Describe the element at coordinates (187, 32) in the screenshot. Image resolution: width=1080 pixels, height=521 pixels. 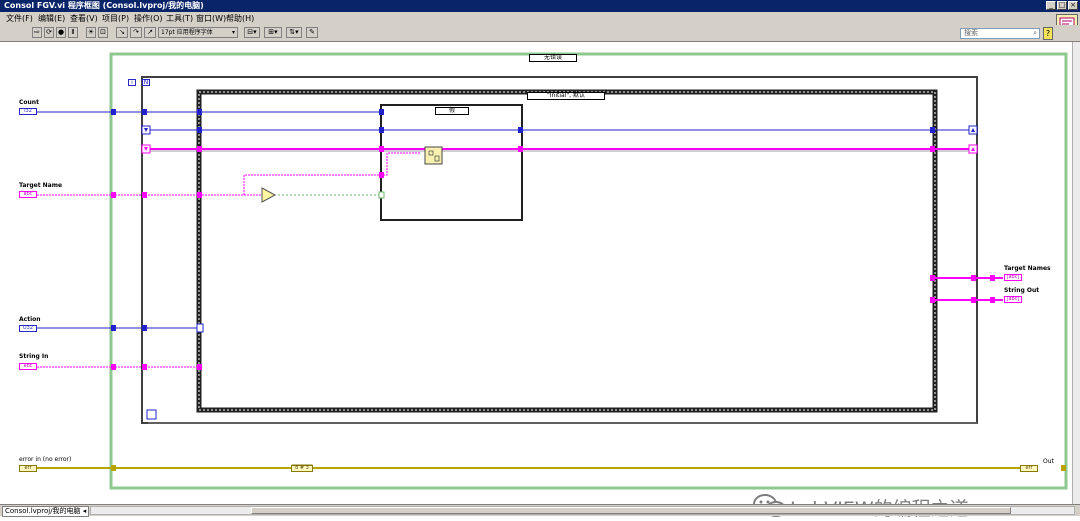
I see `font-selector-label: 17pt 应用程序字体` at that location.